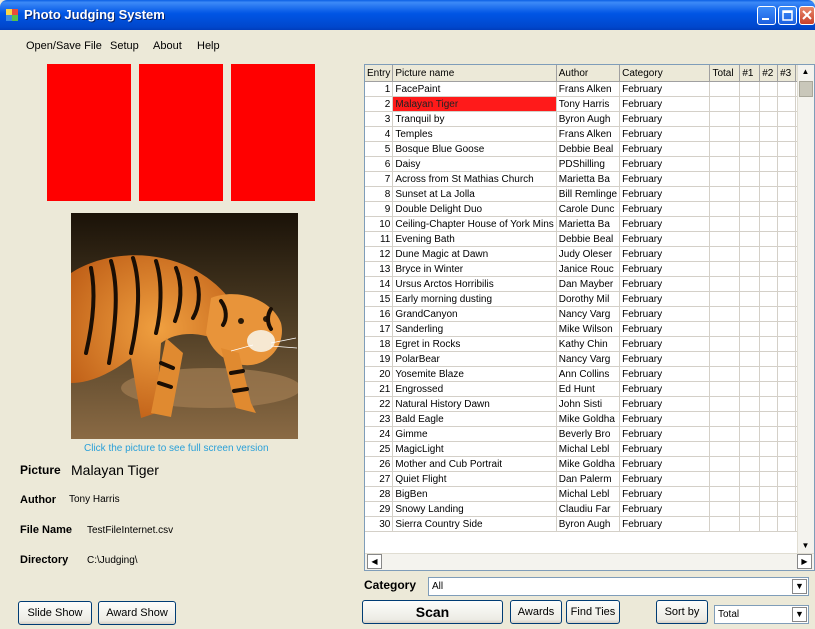  Describe the element at coordinates (588, 479) in the screenshot. I see `author-cell: Dan Palerm` at that location.